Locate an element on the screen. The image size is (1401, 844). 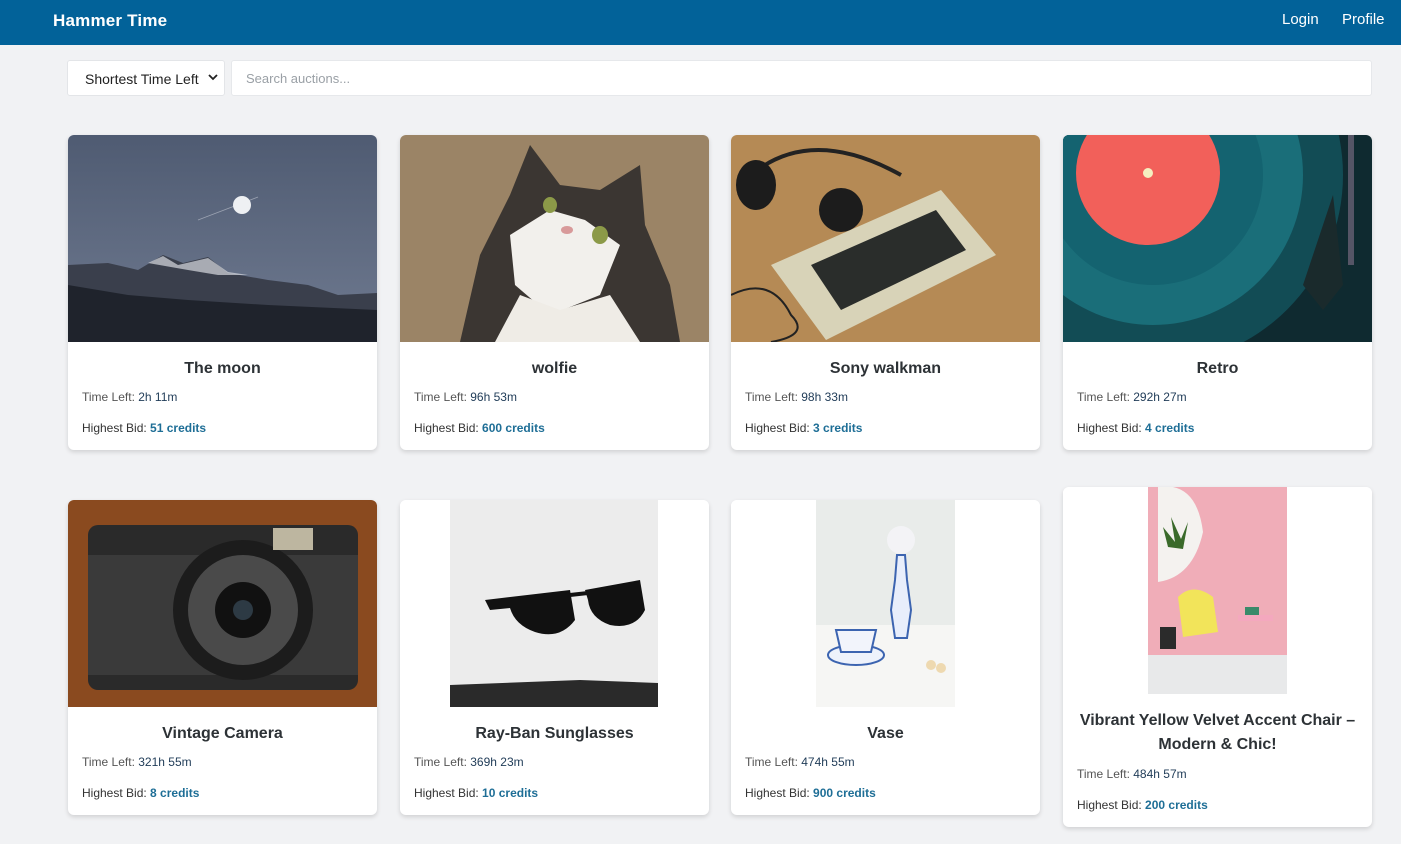
sort-select-value: Shortest Time Left is located at coordinates (142, 79).